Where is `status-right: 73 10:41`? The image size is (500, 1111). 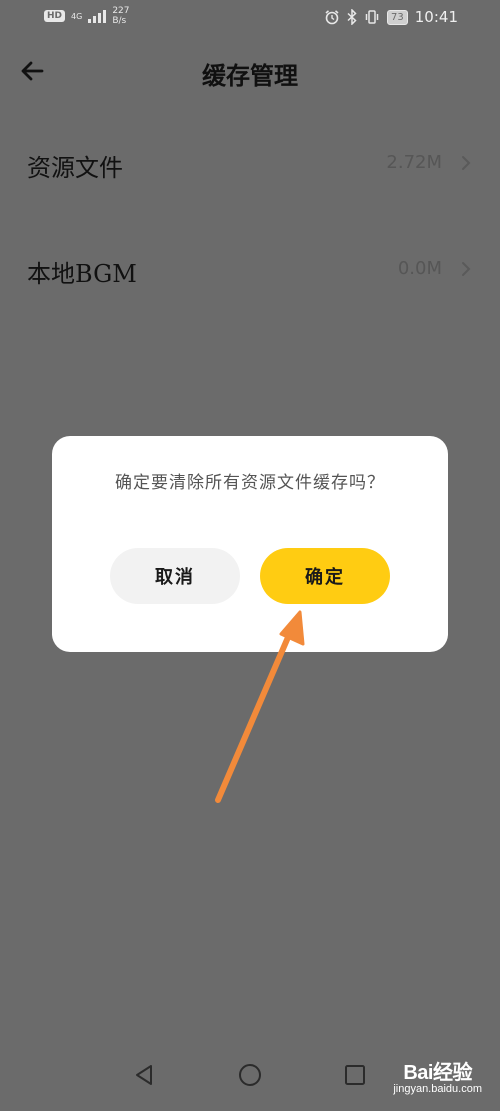
status-right: 73 10:41 is located at coordinates (391, 17).